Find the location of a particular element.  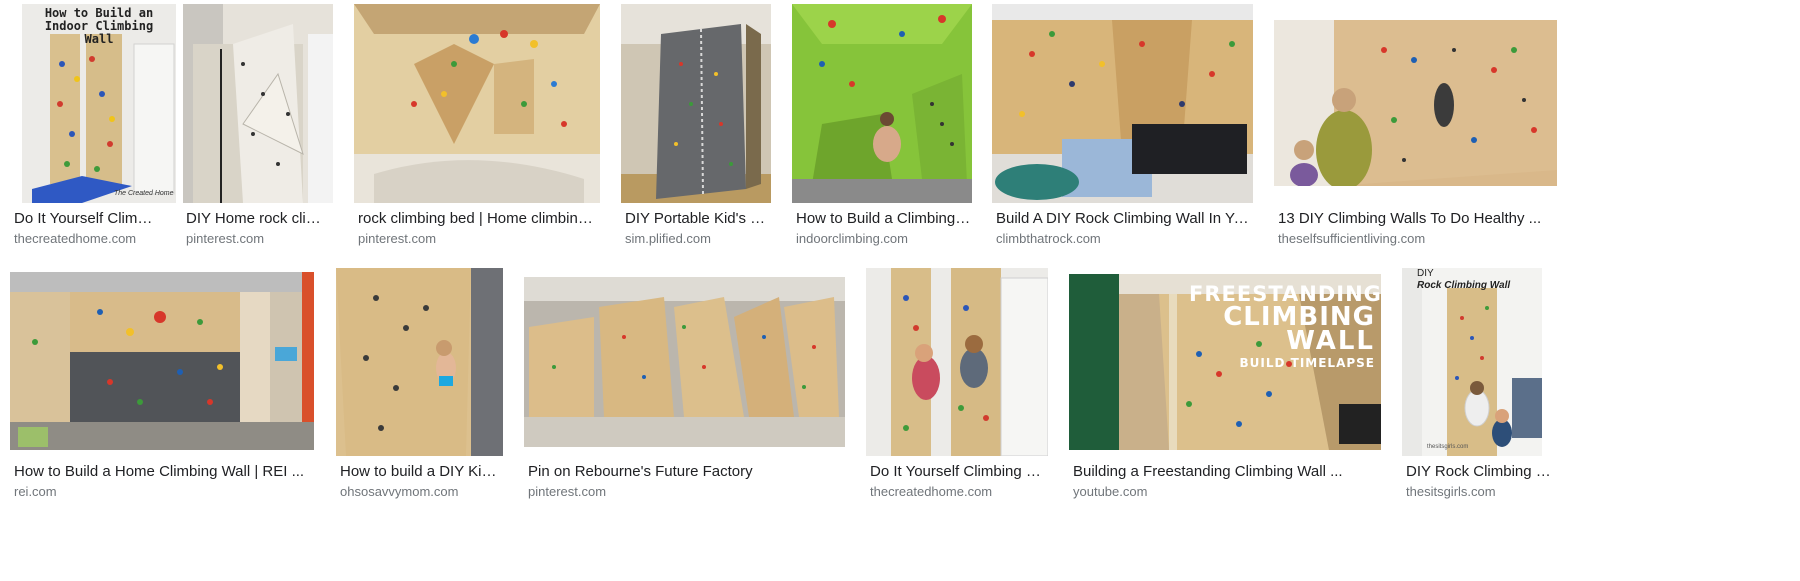

thumbnail-watermark: The Created Home is located at coordinates (144, 193).